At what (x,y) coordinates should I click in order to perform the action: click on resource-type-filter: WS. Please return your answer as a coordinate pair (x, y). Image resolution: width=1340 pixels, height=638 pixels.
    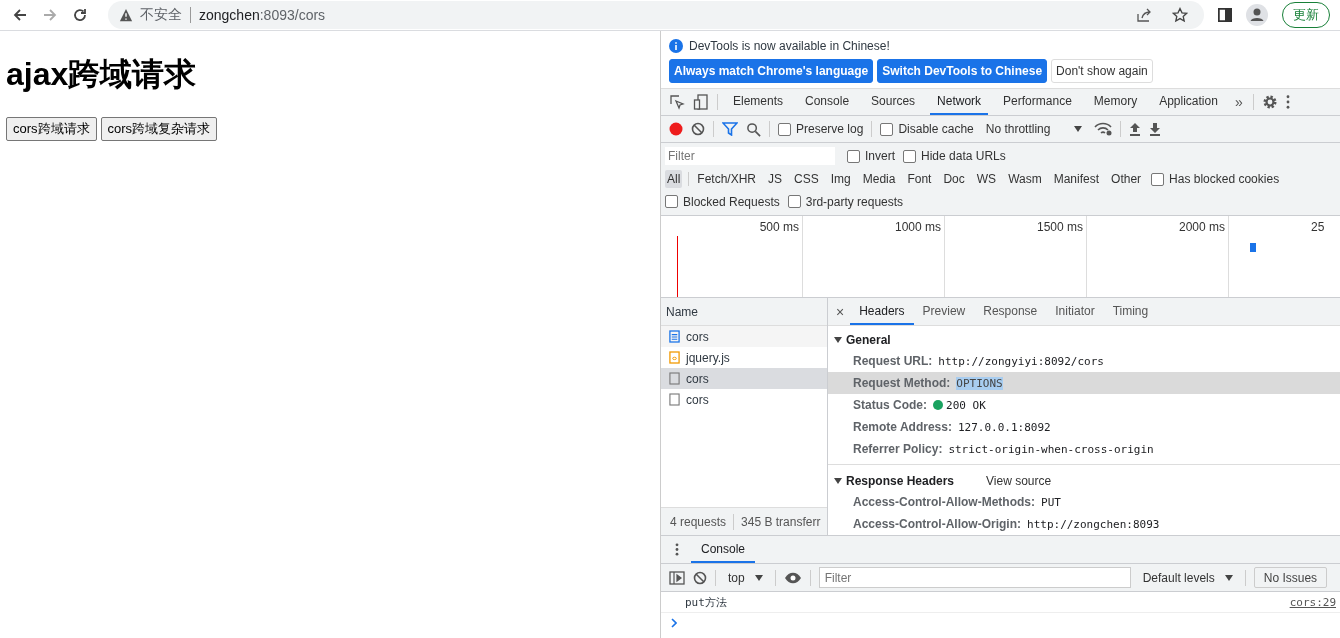
    Looking at the image, I should click on (986, 179).